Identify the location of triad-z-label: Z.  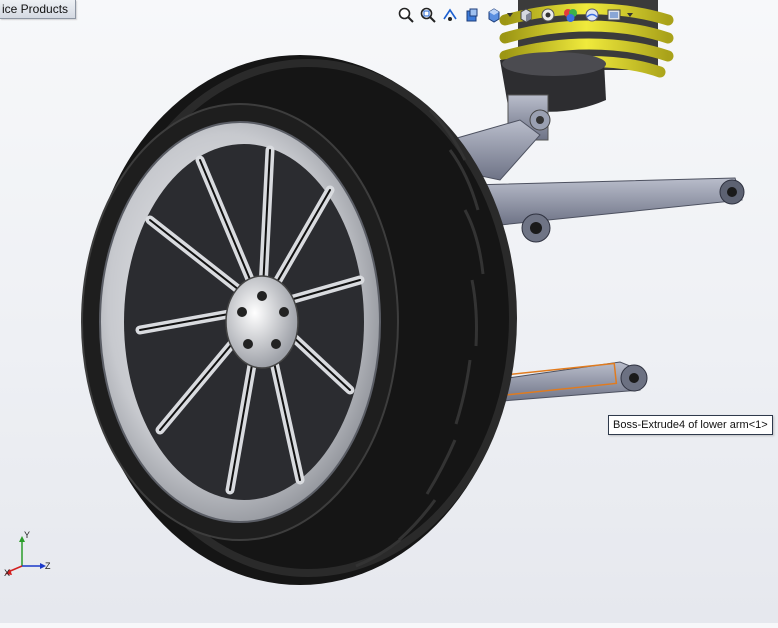
(48, 566).